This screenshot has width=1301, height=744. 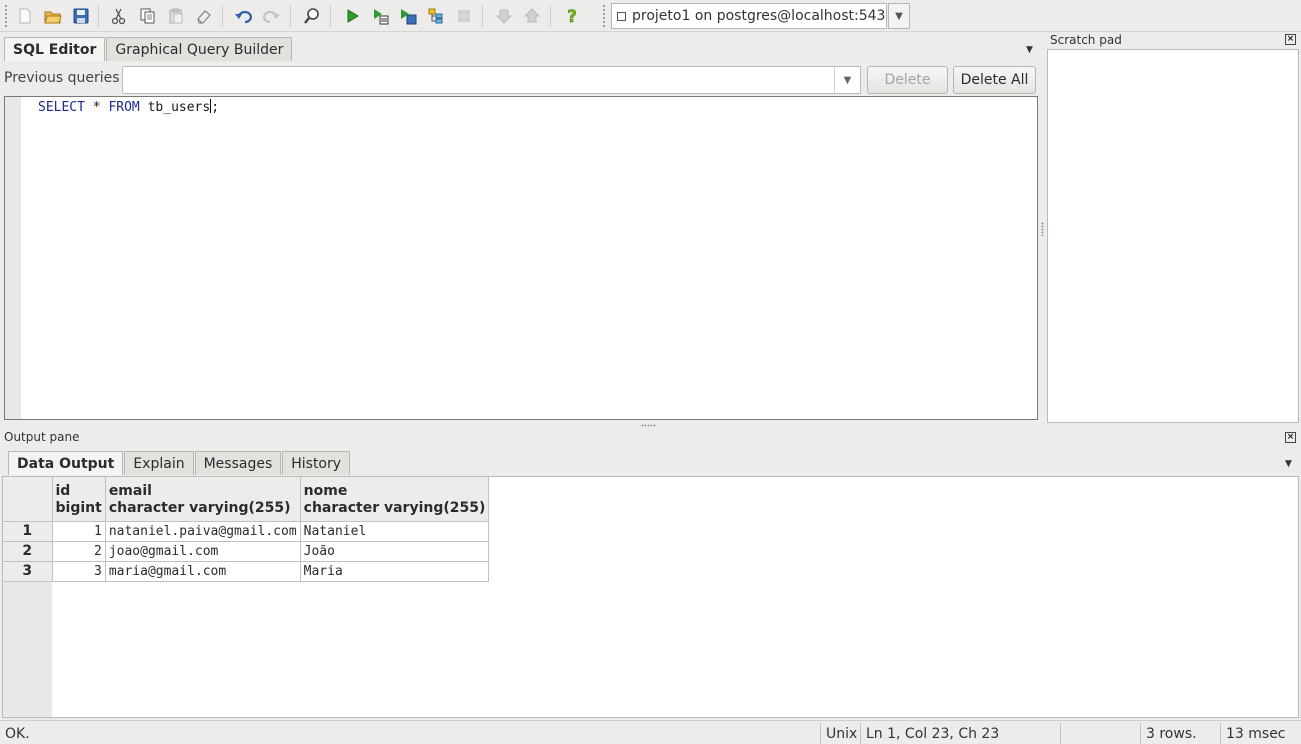 I want to click on cell-email: nataniel.paiva@gmail.com, so click(x=203, y=531).